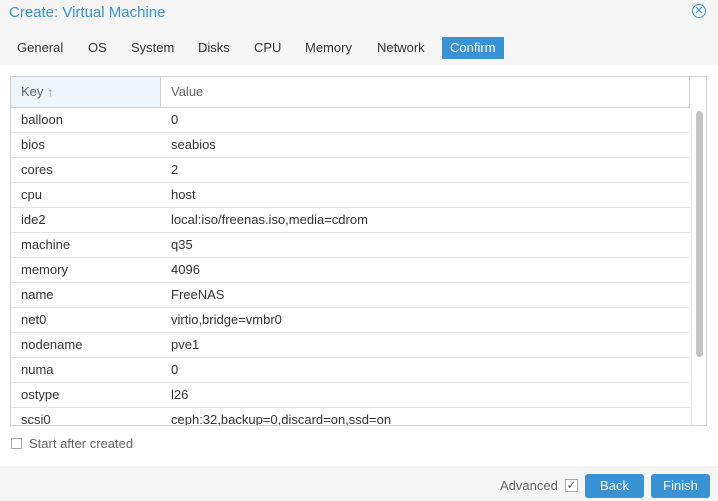 This screenshot has width=718, height=501. What do you see at coordinates (328, 48) in the screenshot?
I see `tab-memory: Memory` at bounding box center [328, 48].